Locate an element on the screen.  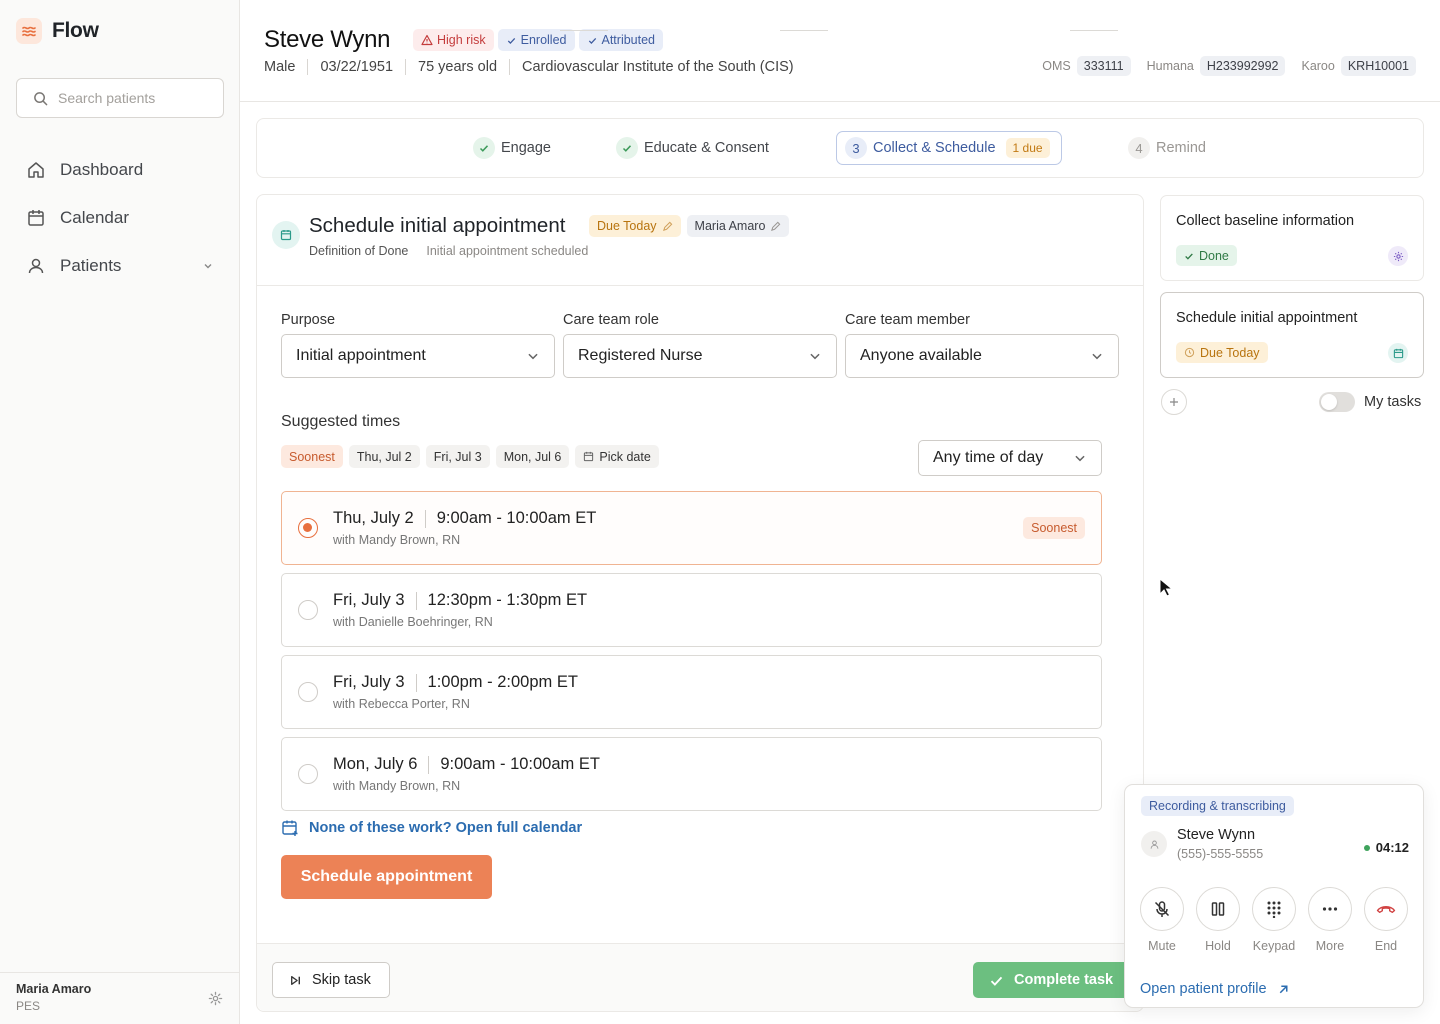
high-risk-badge: High risk is located at coordinates (453, 40).